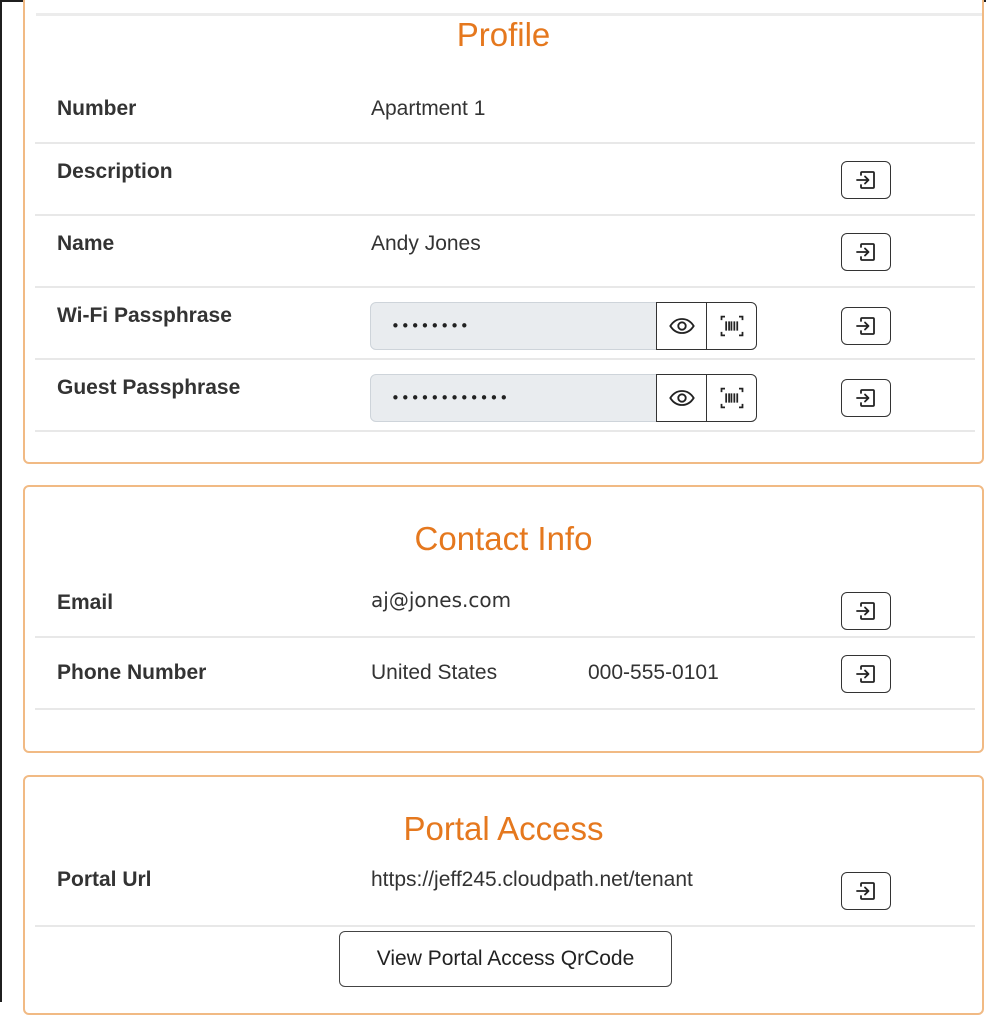  Describe the element at coordinates (513, 398) in the screenshot. I see `guest-passphrase-field` at that location.